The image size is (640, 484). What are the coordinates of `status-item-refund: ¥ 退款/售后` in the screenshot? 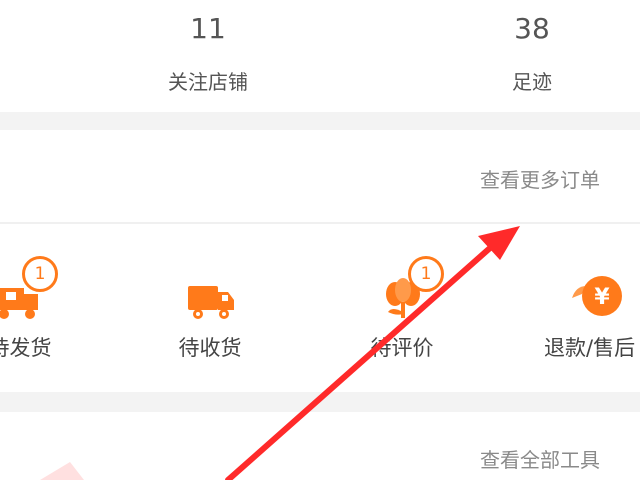 It's located at (590, 319).